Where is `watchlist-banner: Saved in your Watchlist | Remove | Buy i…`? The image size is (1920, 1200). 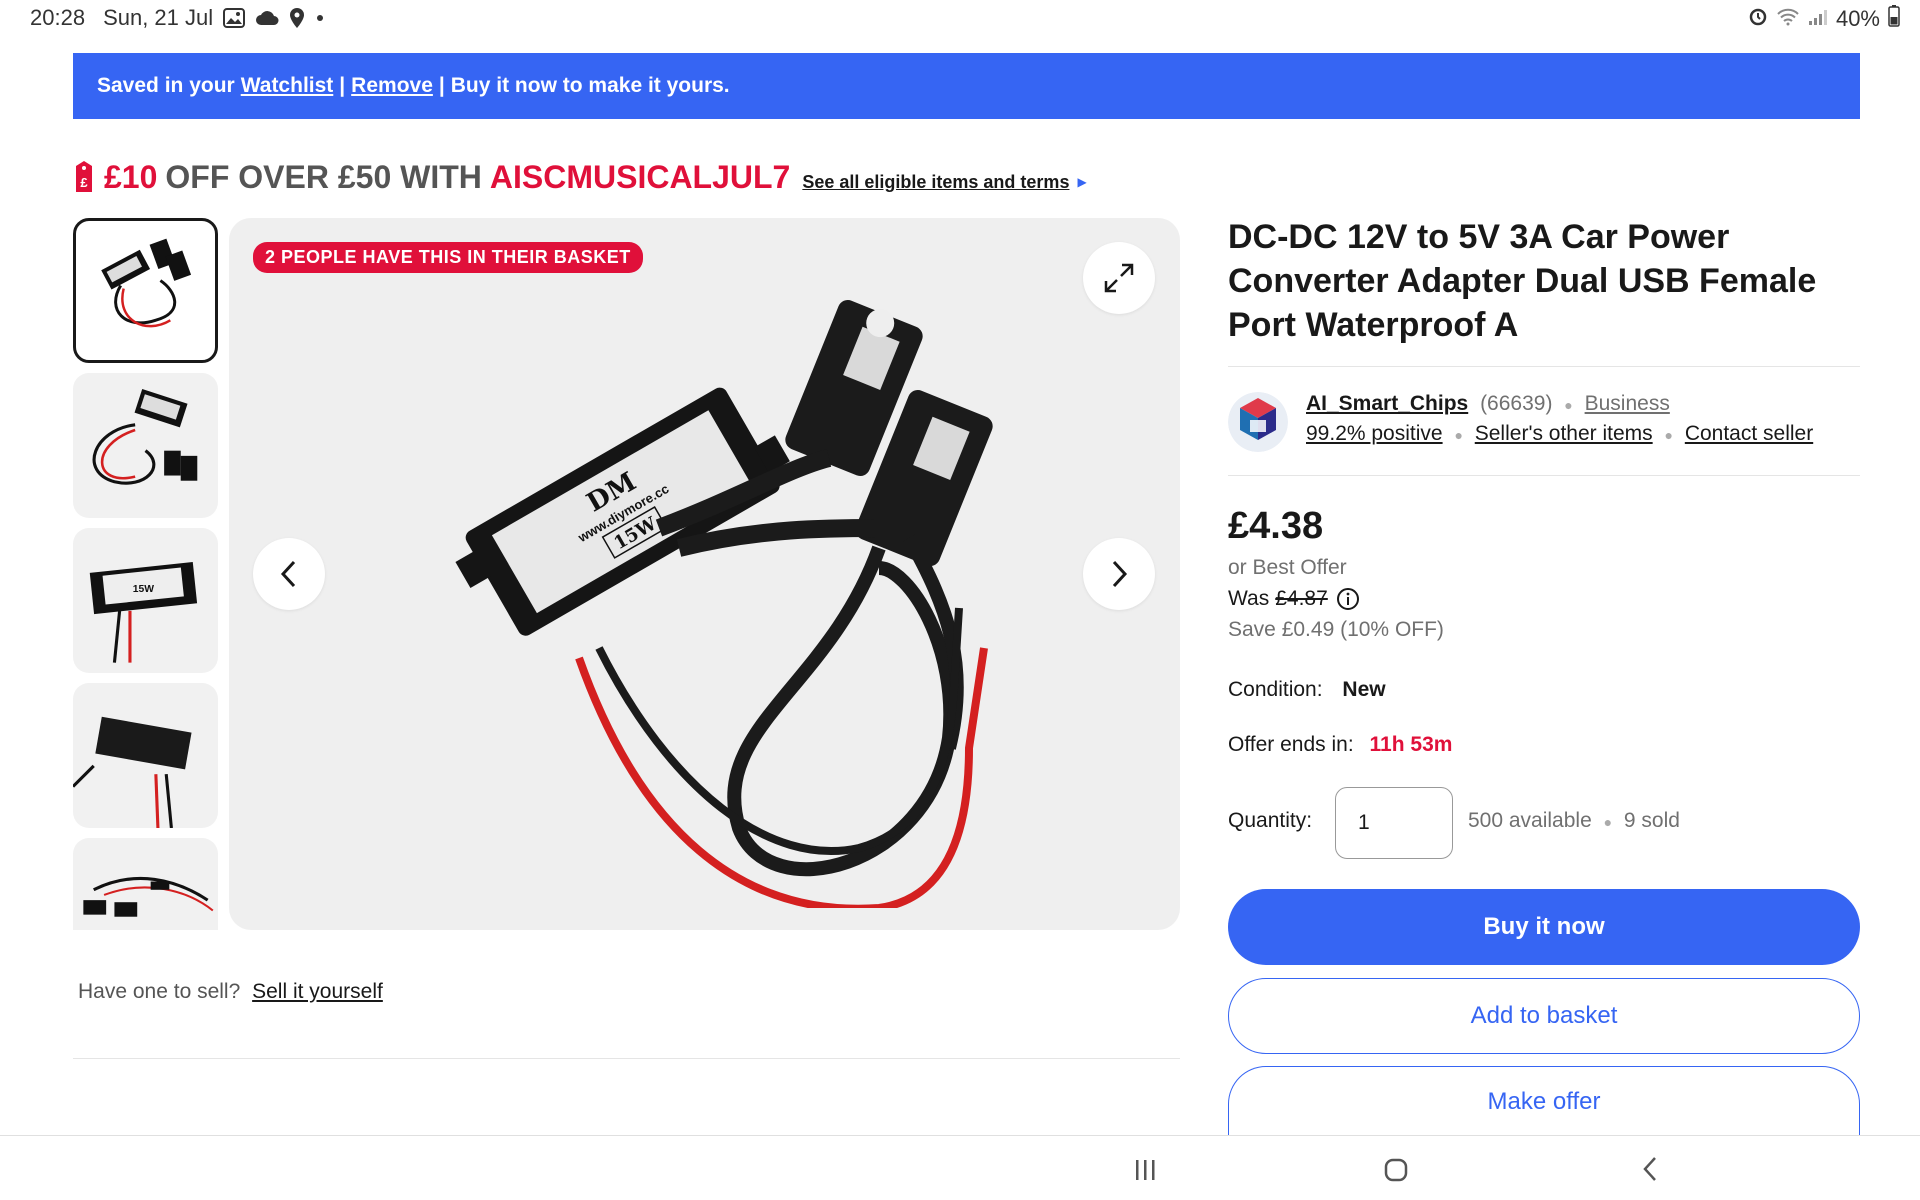 watchlist-banner: Saved in your Watchlist | Remove | Buy i… is located at coordinates (966, 86).